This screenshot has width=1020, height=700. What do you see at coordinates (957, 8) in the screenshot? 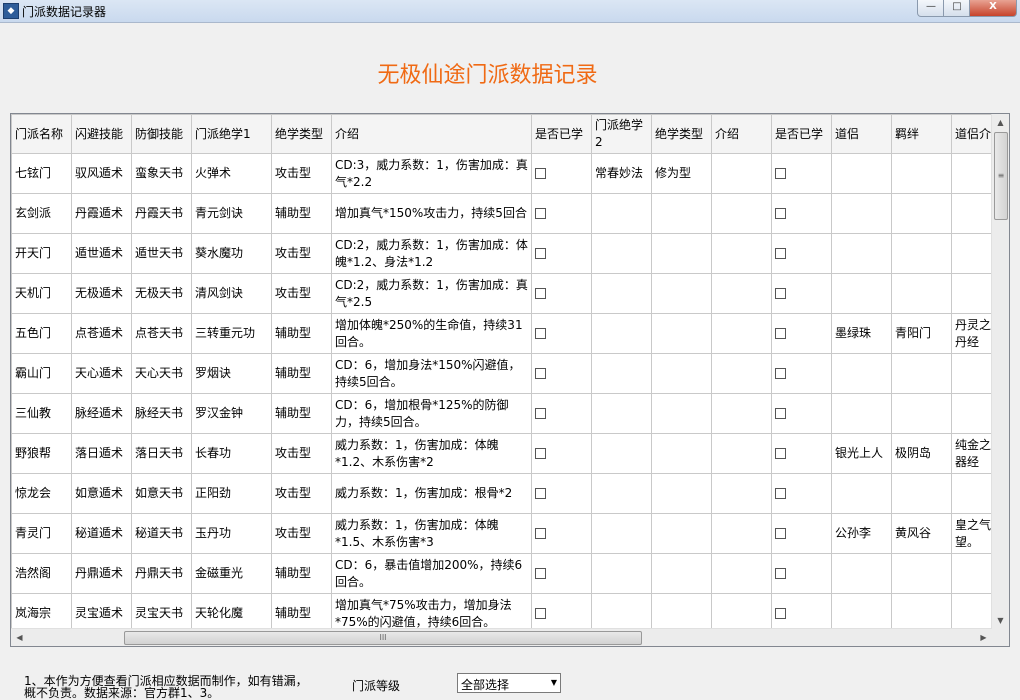
I see `maximize-button: □` at bounding box center [957, 8].